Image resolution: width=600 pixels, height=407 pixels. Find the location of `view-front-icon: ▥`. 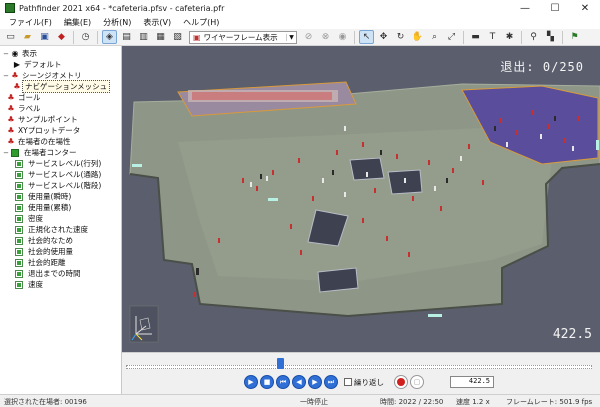

view-front-icon: ▥ is located at coordinates (143, 37).